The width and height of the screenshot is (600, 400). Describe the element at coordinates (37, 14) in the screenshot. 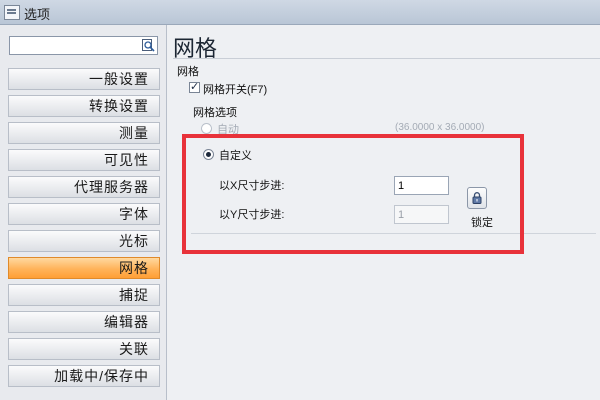

I see `window-title: 选项` at that location.